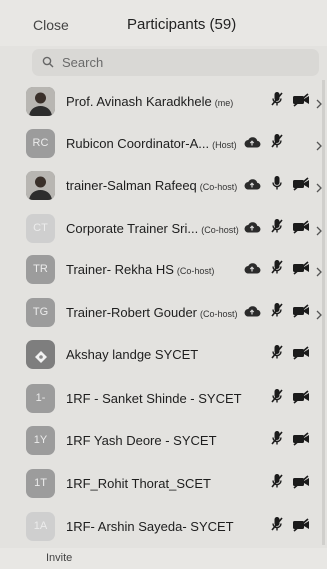 The height and width of the screenshot is (569, 327). Describe the element at coordinates (163, 558) in the screenshot. I see `footer-bar: Invite` at that location.